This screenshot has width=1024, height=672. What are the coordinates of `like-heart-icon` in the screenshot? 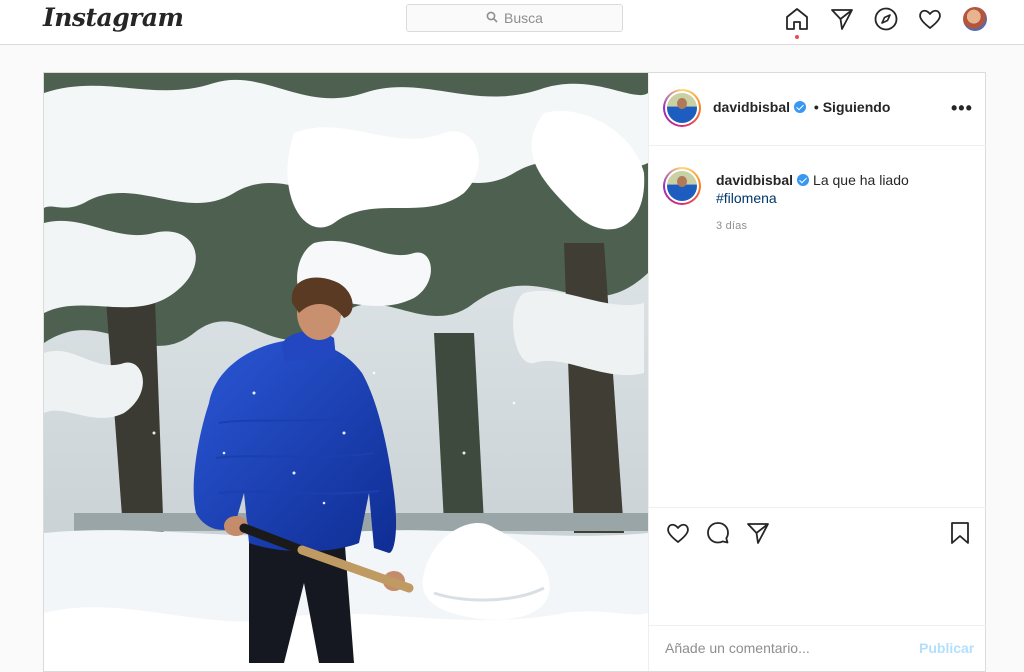 It's located at (678, 533).